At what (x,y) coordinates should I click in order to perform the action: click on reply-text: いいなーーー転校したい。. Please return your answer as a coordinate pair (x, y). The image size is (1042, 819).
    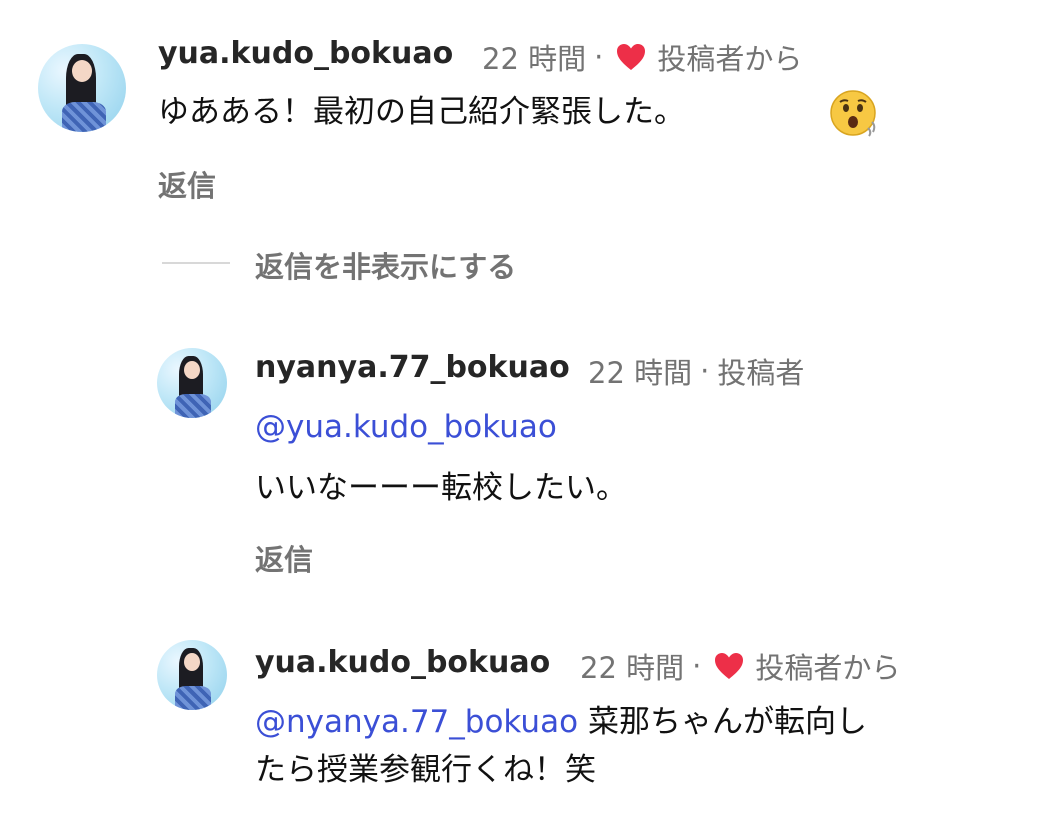
    Looking at the image, I should click on (441, 488).